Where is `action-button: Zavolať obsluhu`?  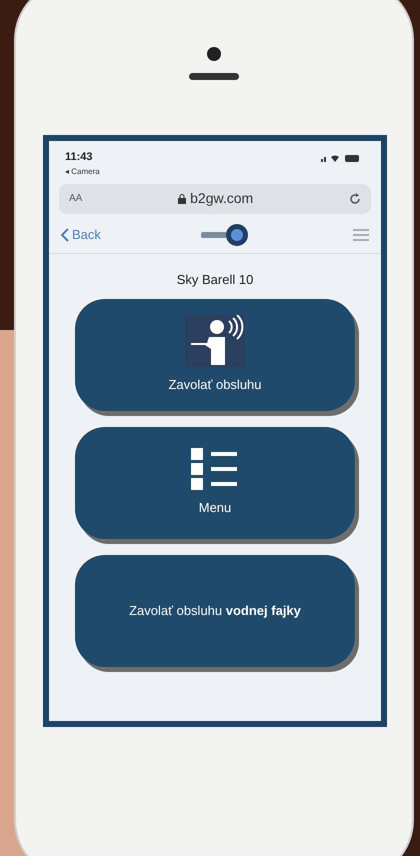 action-button: Zavolať obsluhu is located at coordinates (215, 355).